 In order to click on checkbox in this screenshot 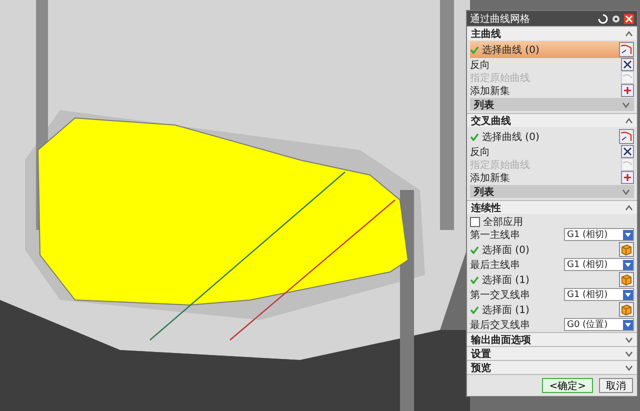, I will do `click(475, 221)`.